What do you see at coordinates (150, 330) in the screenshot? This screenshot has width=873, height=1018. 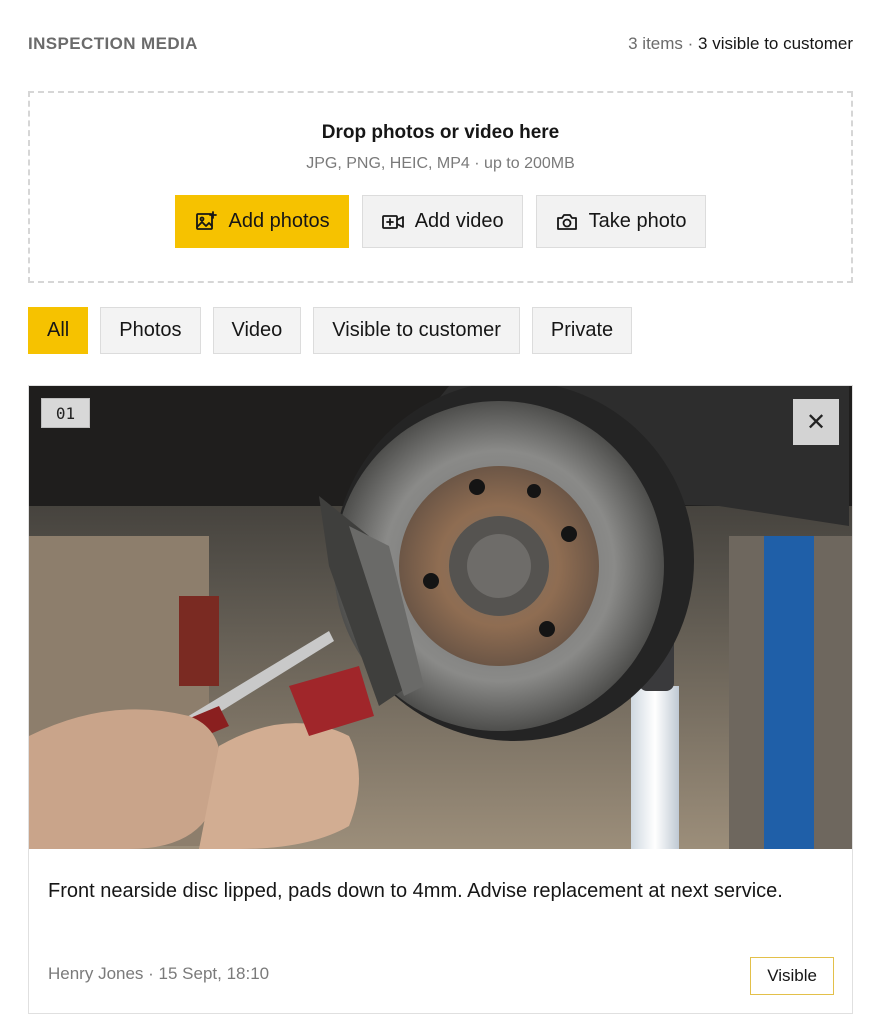 I see `filter-photos: Photos` at bounding box center [150, 330].